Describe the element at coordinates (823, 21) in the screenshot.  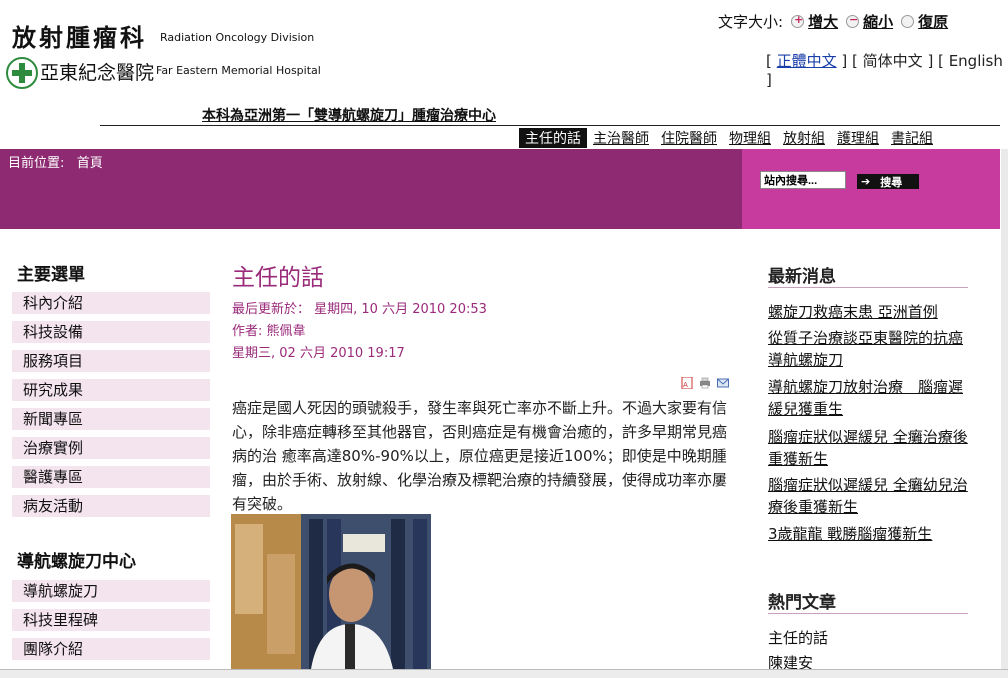
I see `font-increase-link: 增大` at that location.